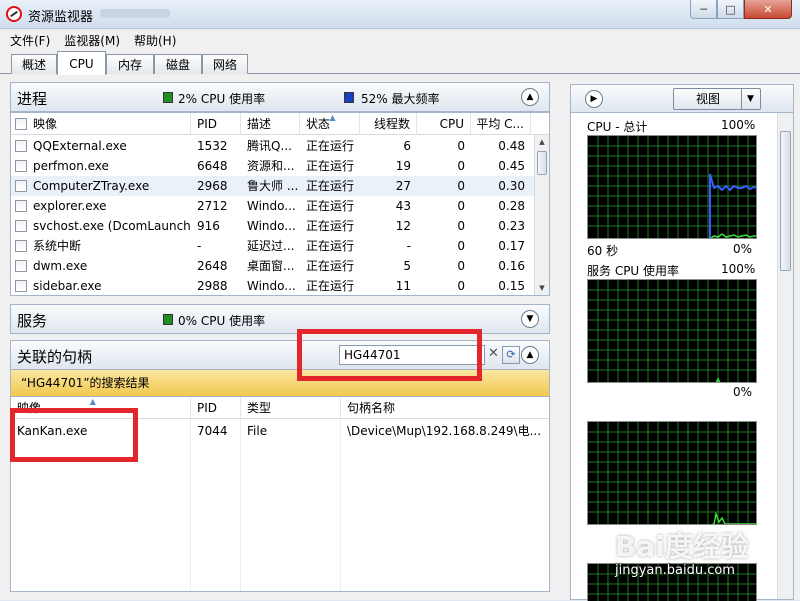 The image size is (800, 601). What do you see at coordinates (444, 124) in the screenshot?
I see `col-cpu: CPU` at bounding box center [444, 124].